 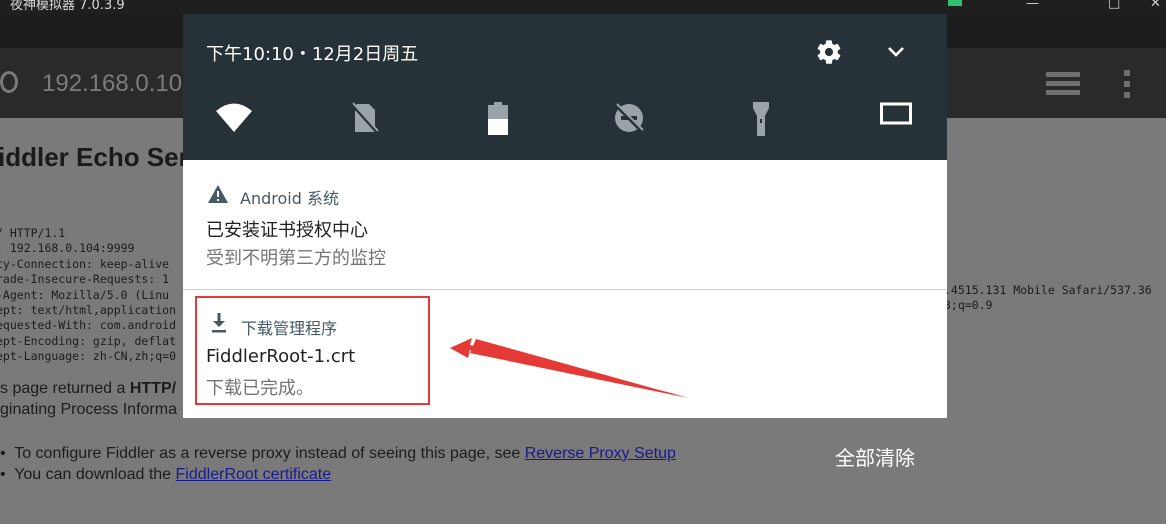 What do you see at coordinates (569, 368) in the screenshot?
I see `annotation-arrow` at bounding box center [569, 368].